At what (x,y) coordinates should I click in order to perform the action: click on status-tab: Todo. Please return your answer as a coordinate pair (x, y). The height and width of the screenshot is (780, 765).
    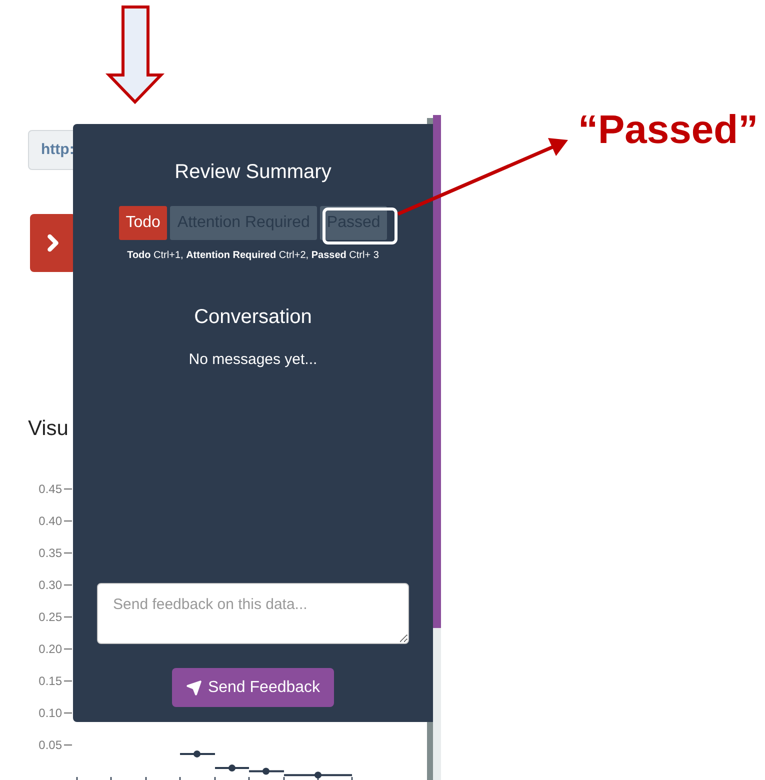
    Looking at the image, I should click on (143, 223).